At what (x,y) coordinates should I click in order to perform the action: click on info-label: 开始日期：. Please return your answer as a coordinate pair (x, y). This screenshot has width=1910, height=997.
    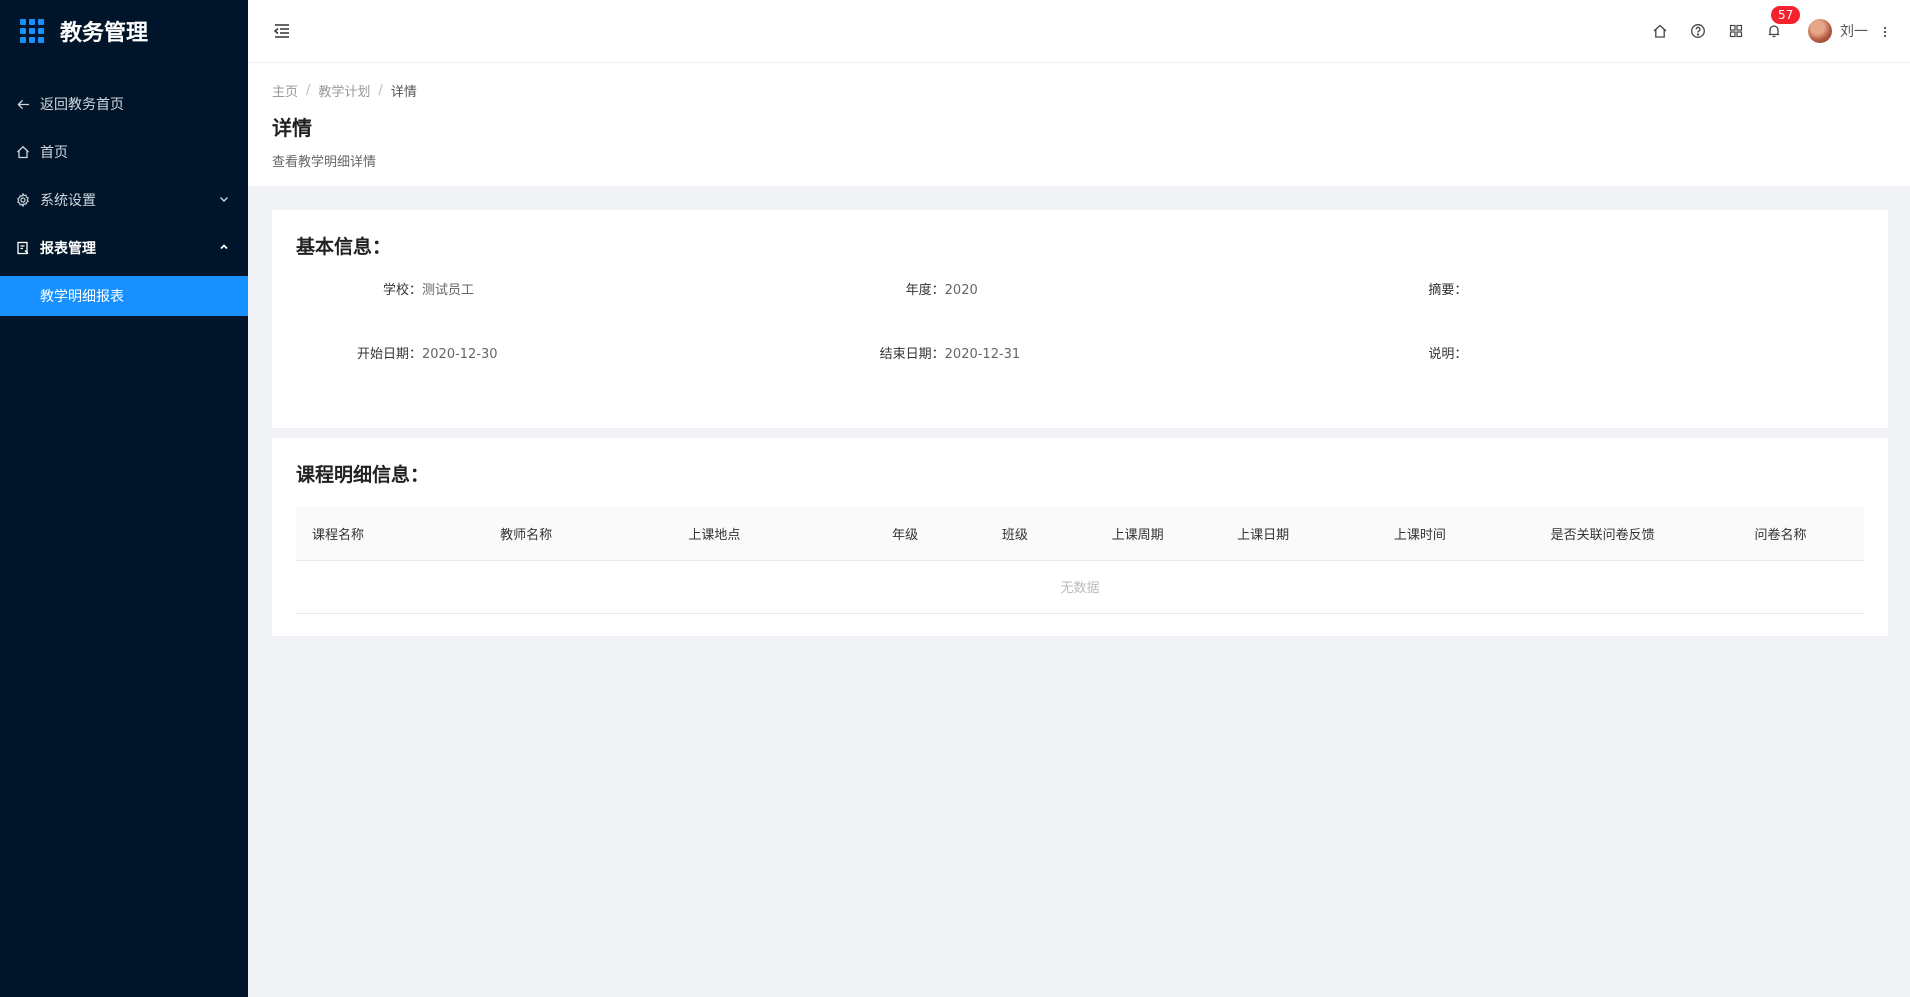
    Looking at the image, I should click on (389, 354).